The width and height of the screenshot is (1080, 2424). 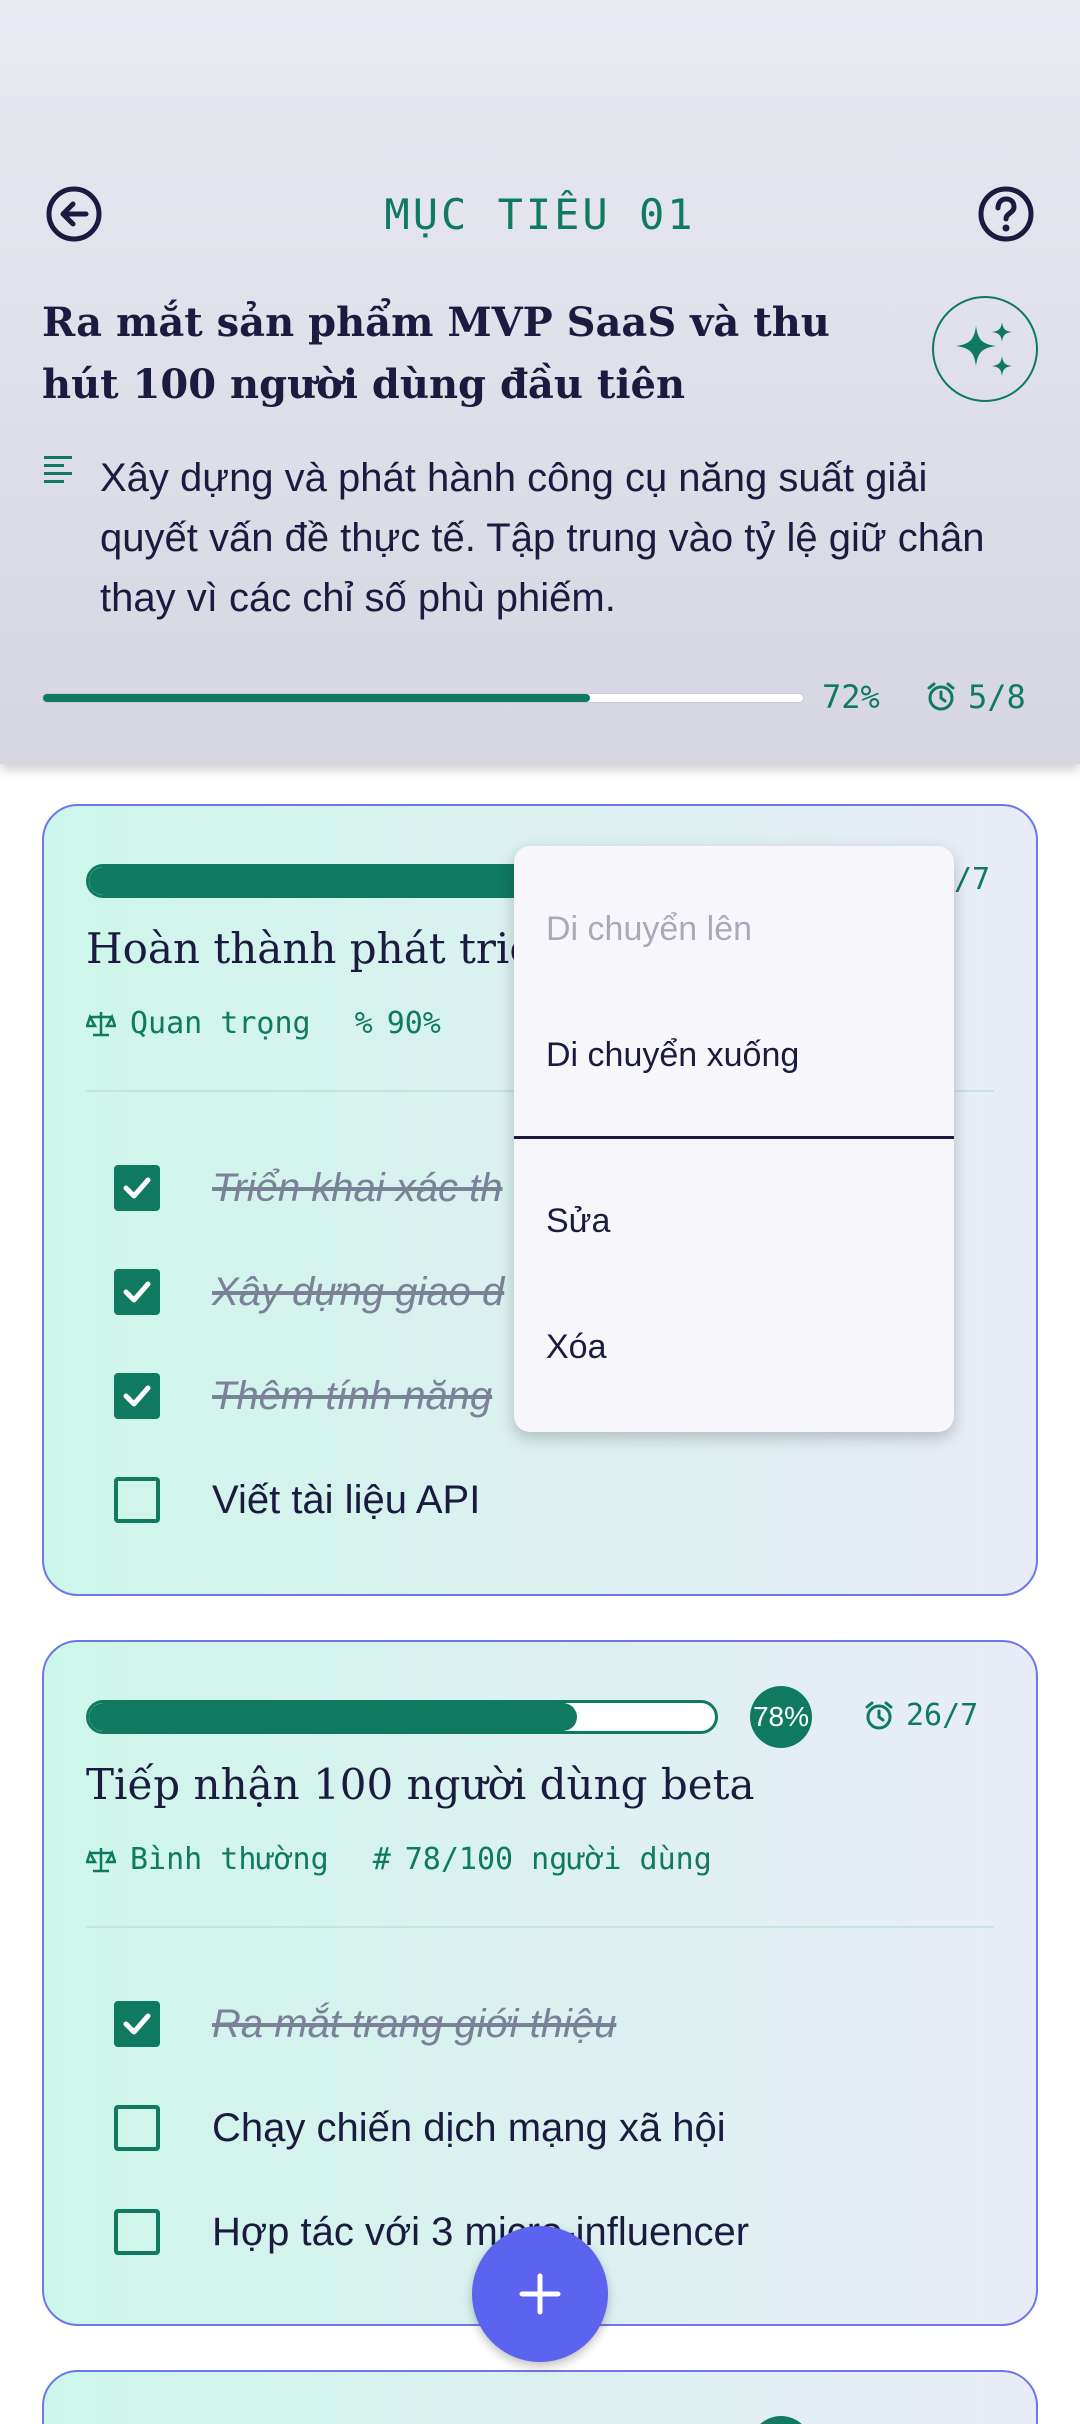 I want to click on task-label: Xây dựng giao d, so click(x=358, y=1291).